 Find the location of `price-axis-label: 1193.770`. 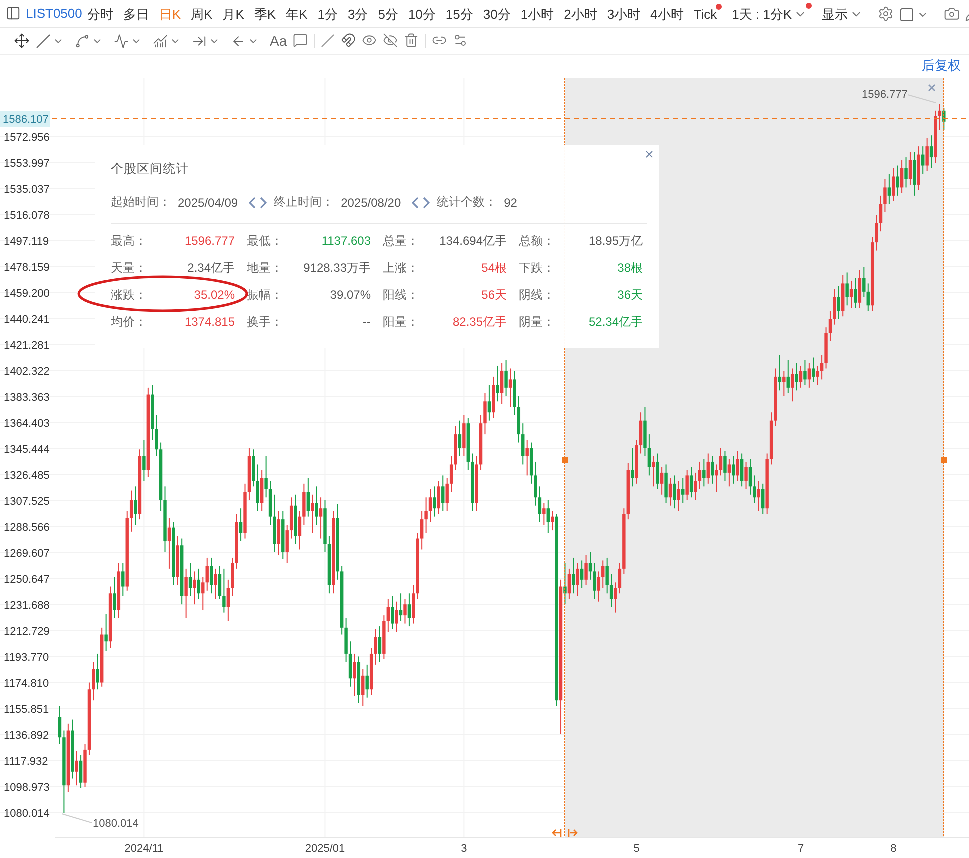

price-axis-label: 1193.770 is located at coordinates (27, 658).